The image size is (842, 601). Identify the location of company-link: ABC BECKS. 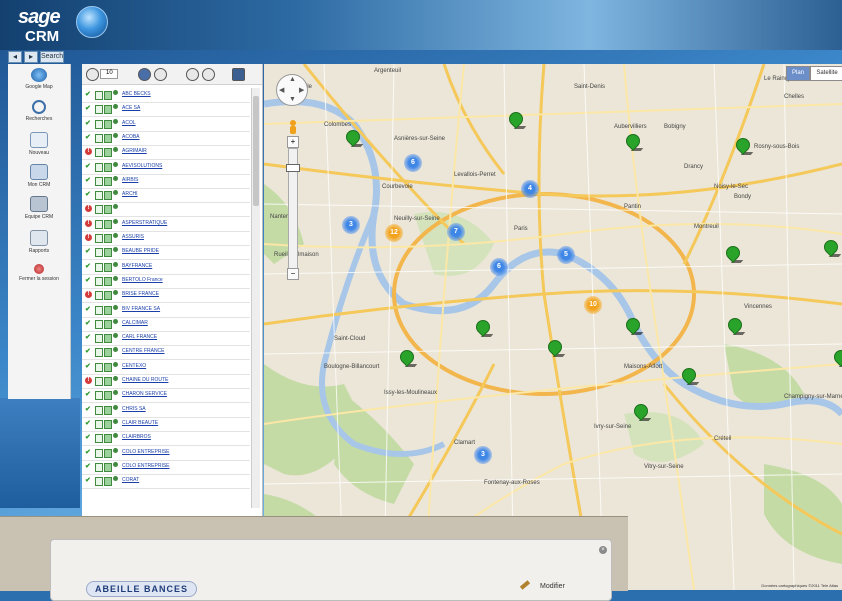
(136, 94).